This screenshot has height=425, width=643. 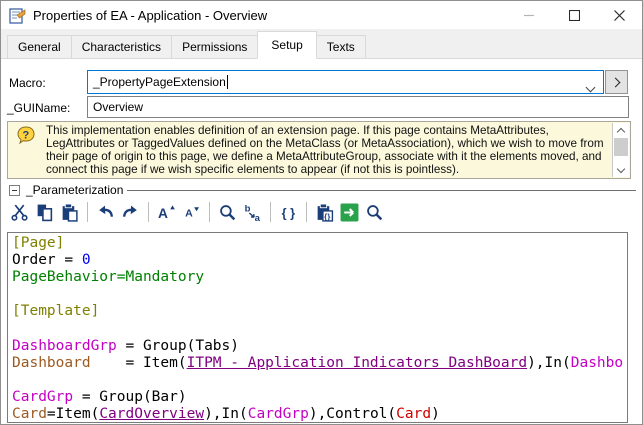 I want to click on font-increase-icon: A, so click(x=166, y=212).